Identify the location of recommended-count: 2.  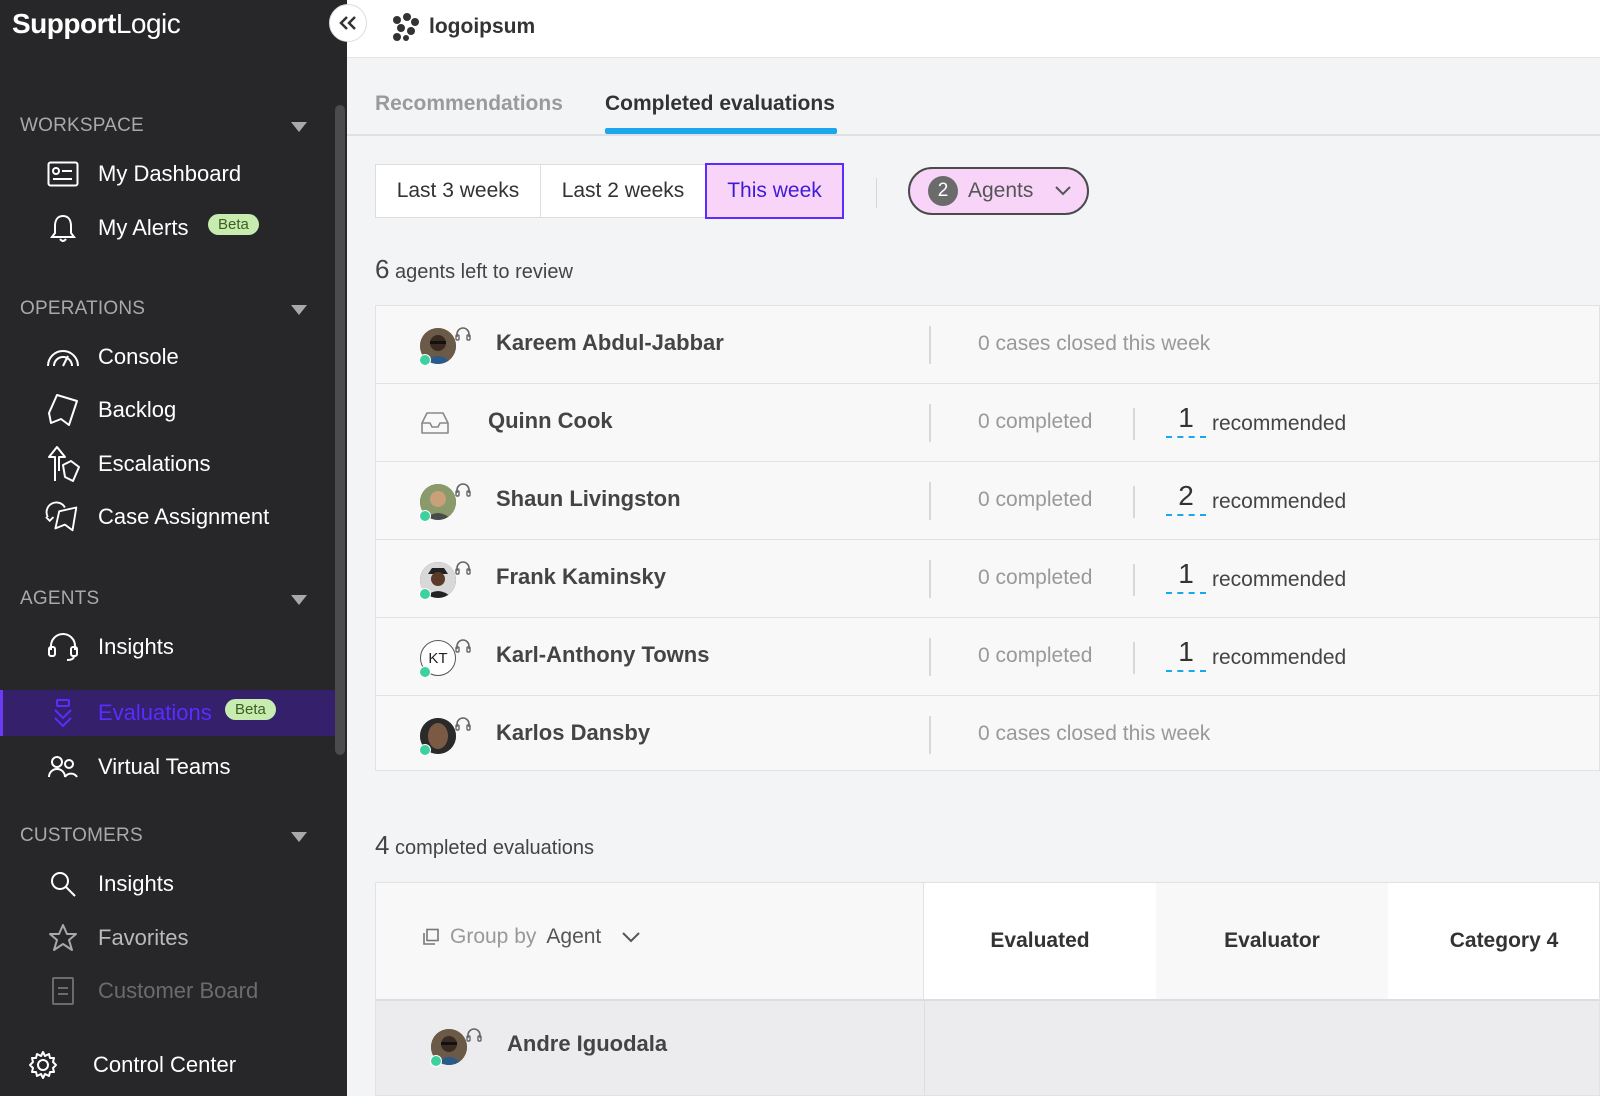
(1186, 498).